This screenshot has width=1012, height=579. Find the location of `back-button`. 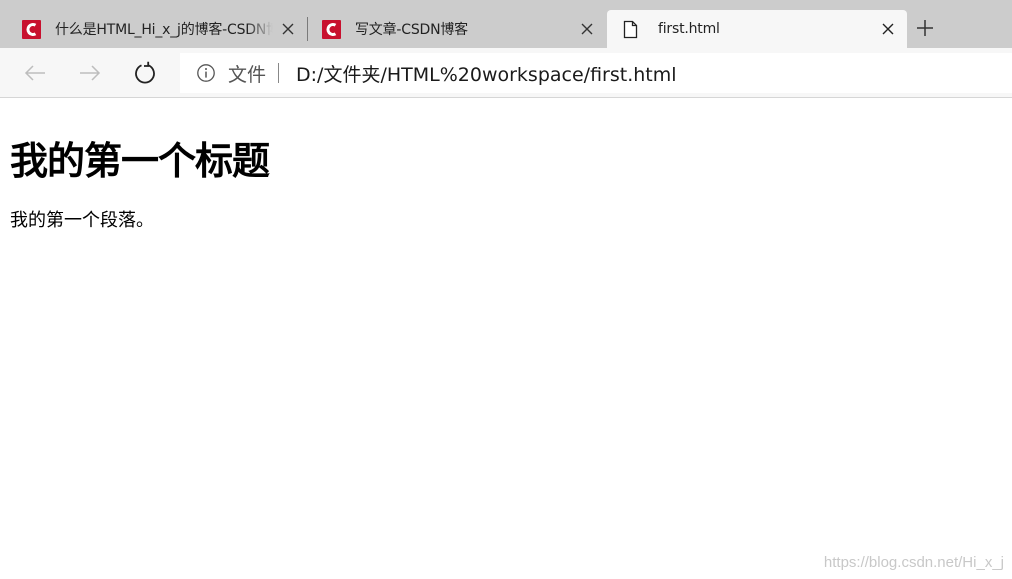

back-button is located at coordinates (35, 73).